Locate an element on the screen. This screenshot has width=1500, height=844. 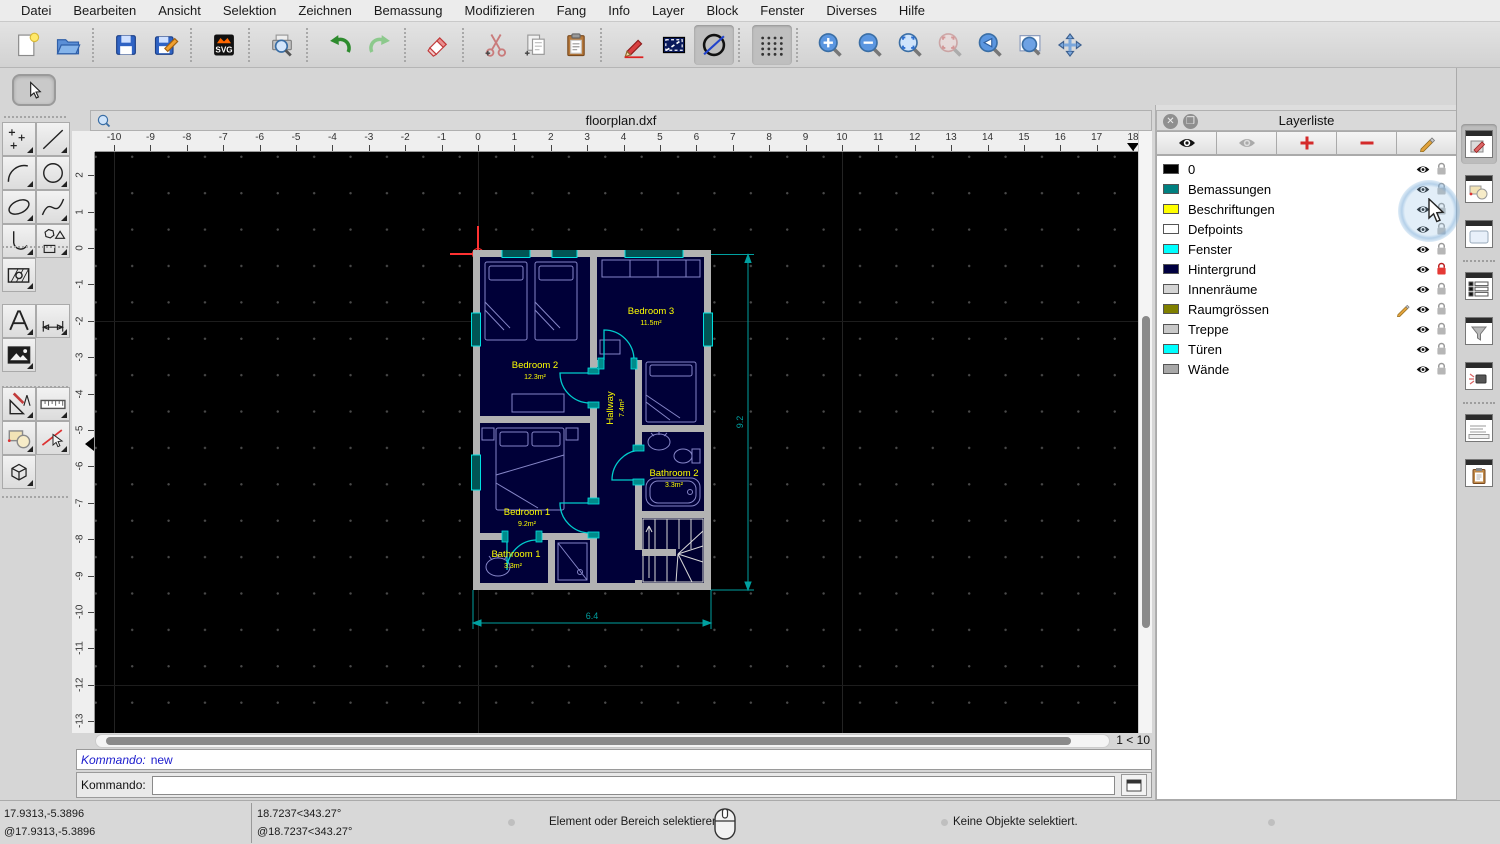
remove-layer-button is located at coordinates (1367, 143).